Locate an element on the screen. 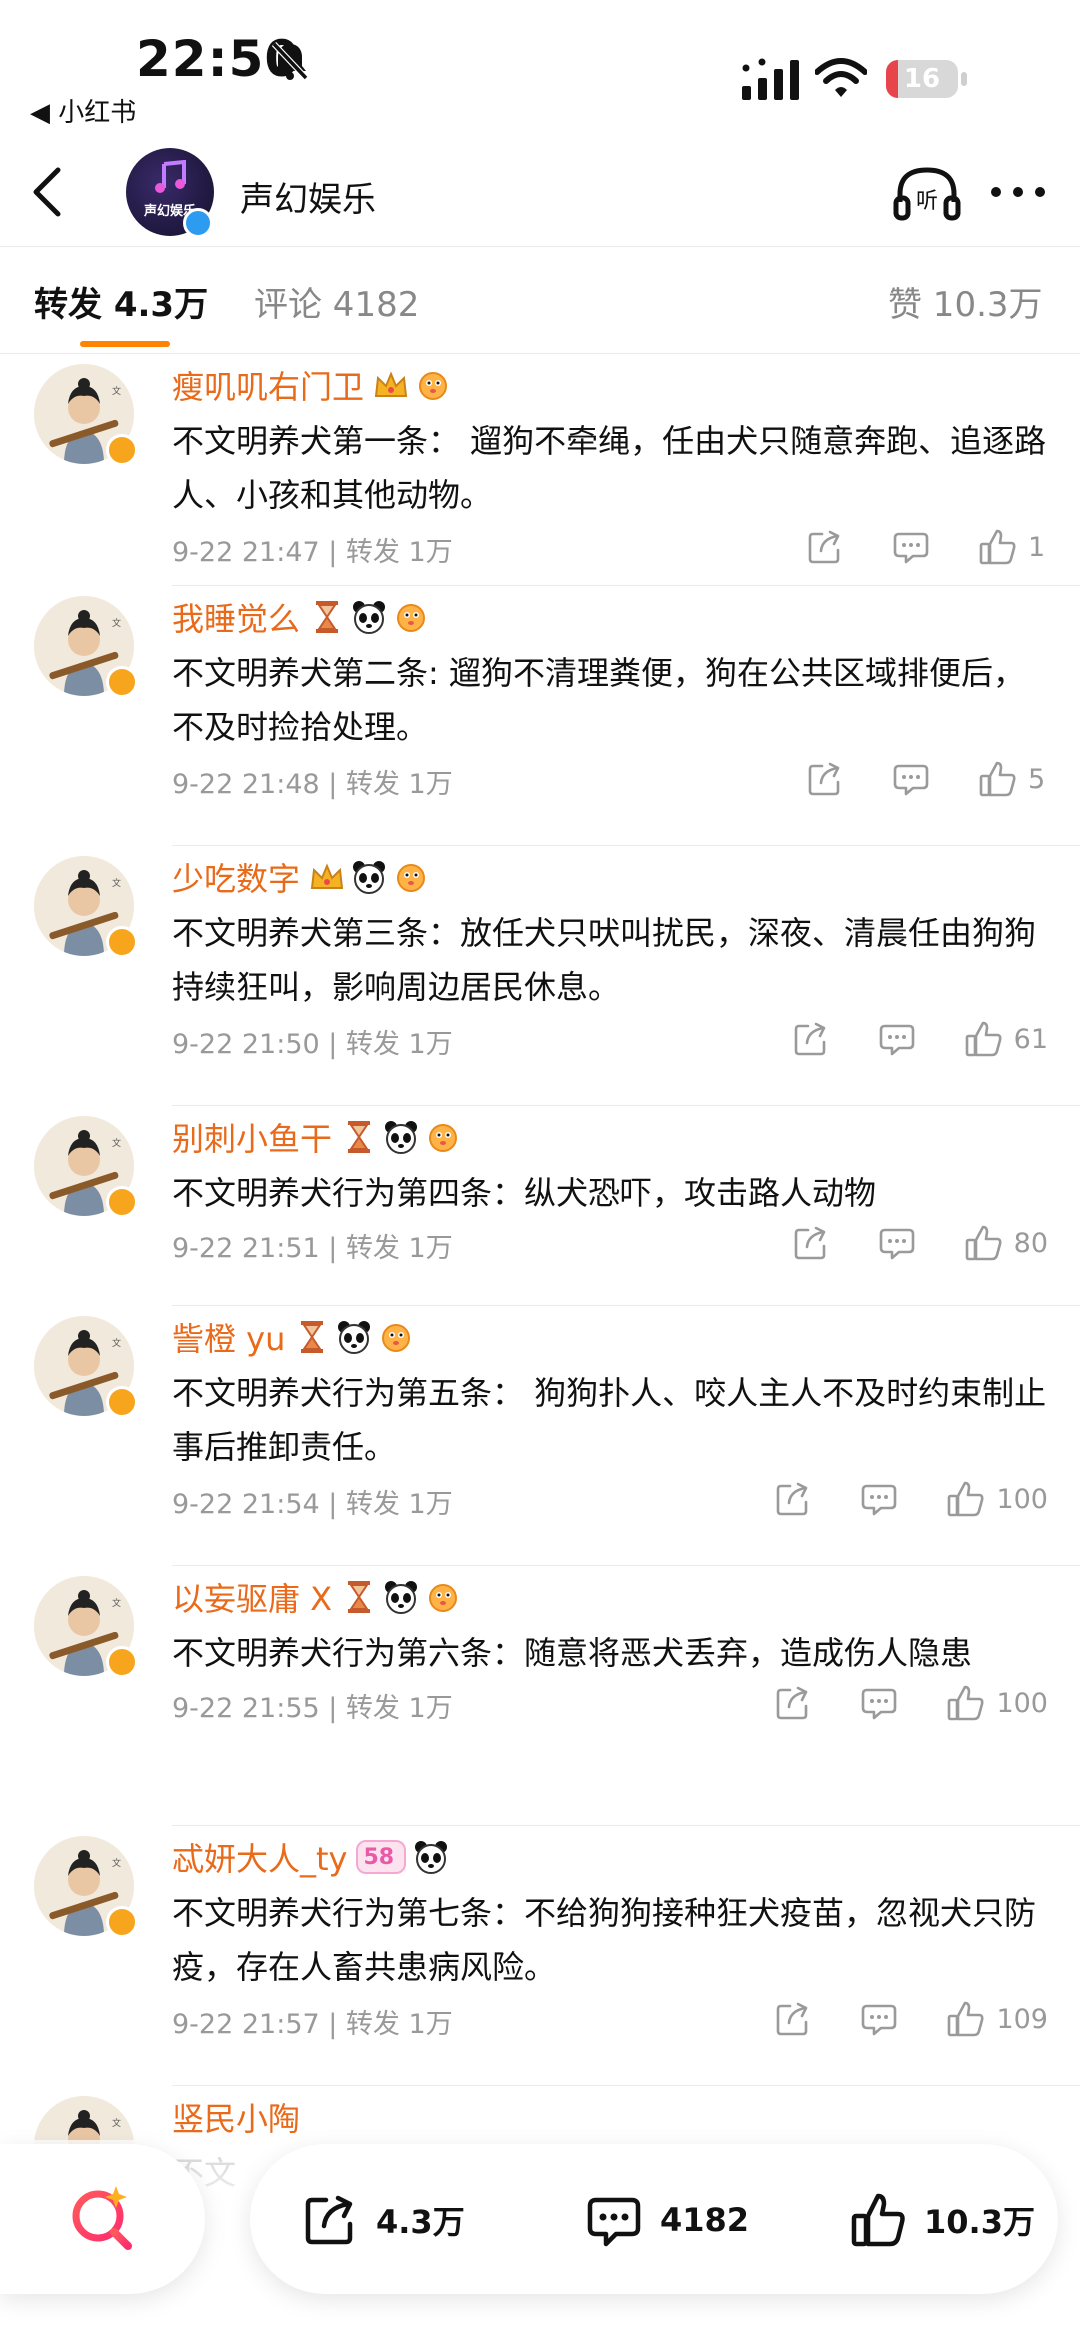 The width and height of the screenshot is (1080, 2347). repost-meta: 9-22 21:54 | 转发 1万 is located at coordinates (312, 1504).